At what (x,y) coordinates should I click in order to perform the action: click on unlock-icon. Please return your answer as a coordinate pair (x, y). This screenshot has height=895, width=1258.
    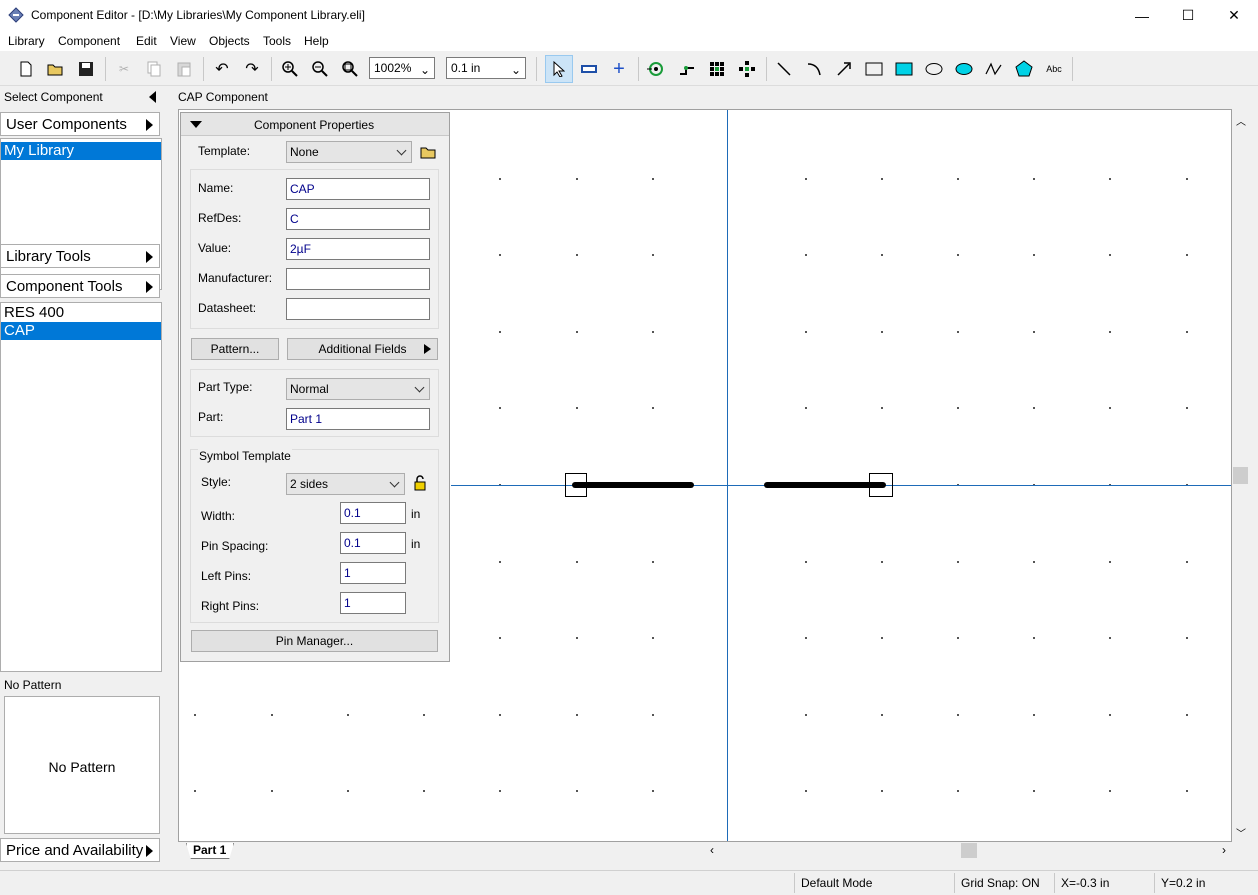
    Looking at the image, I should click on (420, 484).